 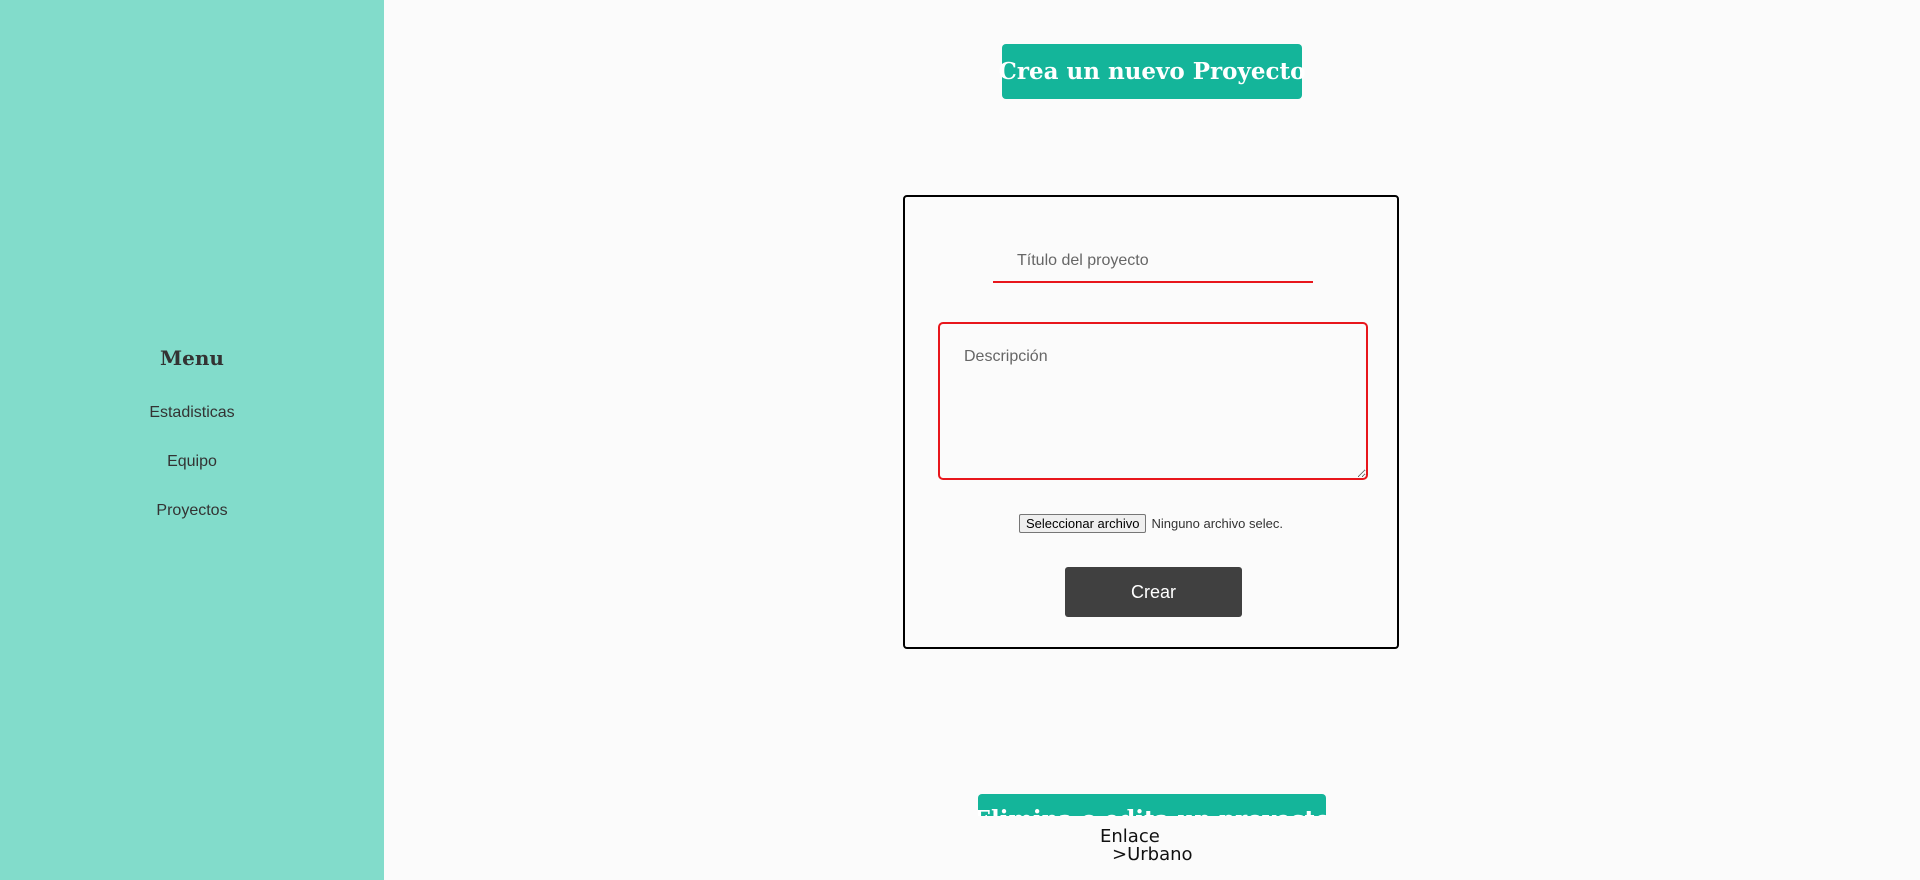 What do you see at coordinates (1153, 262) in the screenshot?
I see `project-title-input` at bounding box center [1153, 262].